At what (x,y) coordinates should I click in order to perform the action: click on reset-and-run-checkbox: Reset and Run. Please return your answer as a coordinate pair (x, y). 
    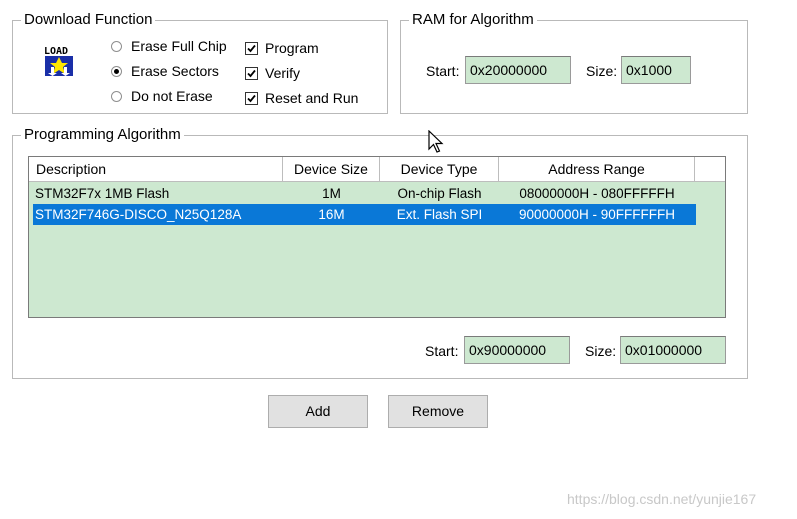
    Looking at the image, I should click on (301, 98).